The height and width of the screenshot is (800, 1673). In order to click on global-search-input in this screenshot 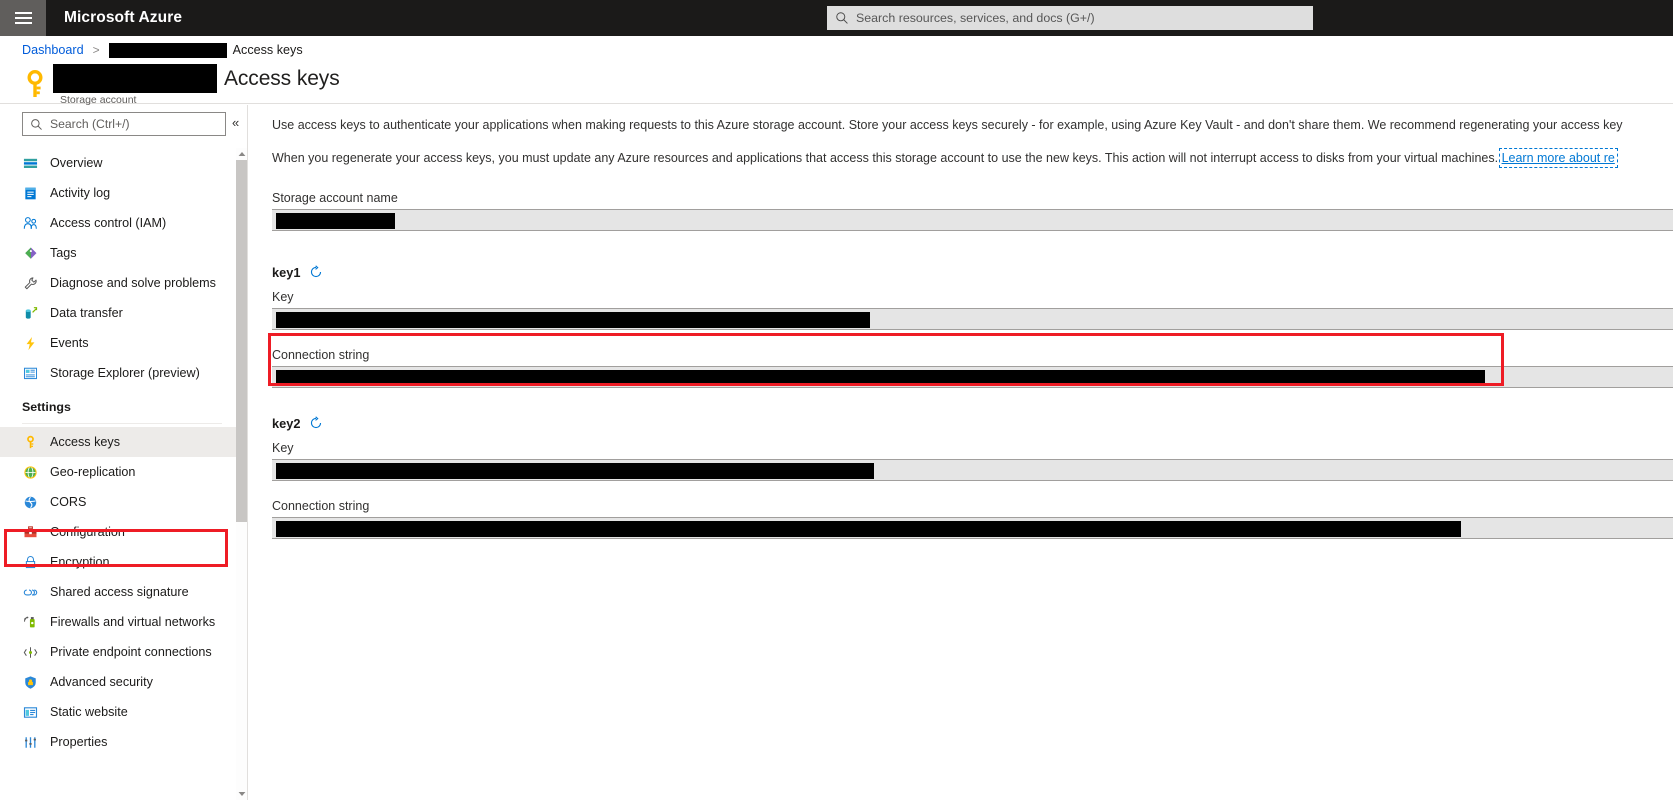, I will do `click(1080, 18)`.